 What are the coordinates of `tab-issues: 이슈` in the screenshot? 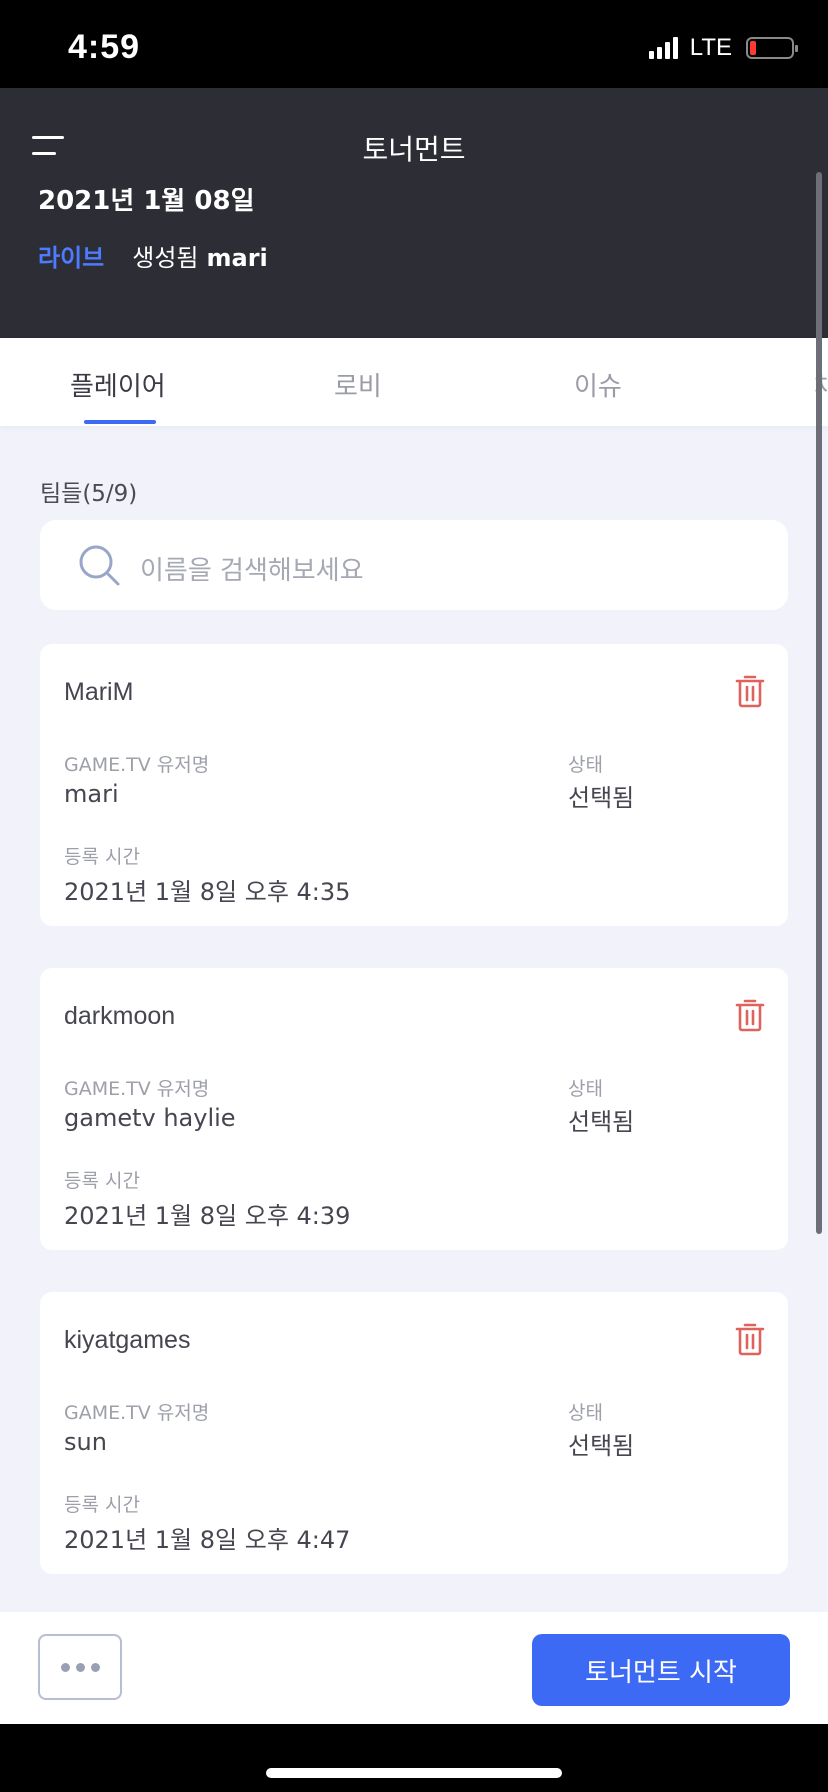 It's located at (598, 384).